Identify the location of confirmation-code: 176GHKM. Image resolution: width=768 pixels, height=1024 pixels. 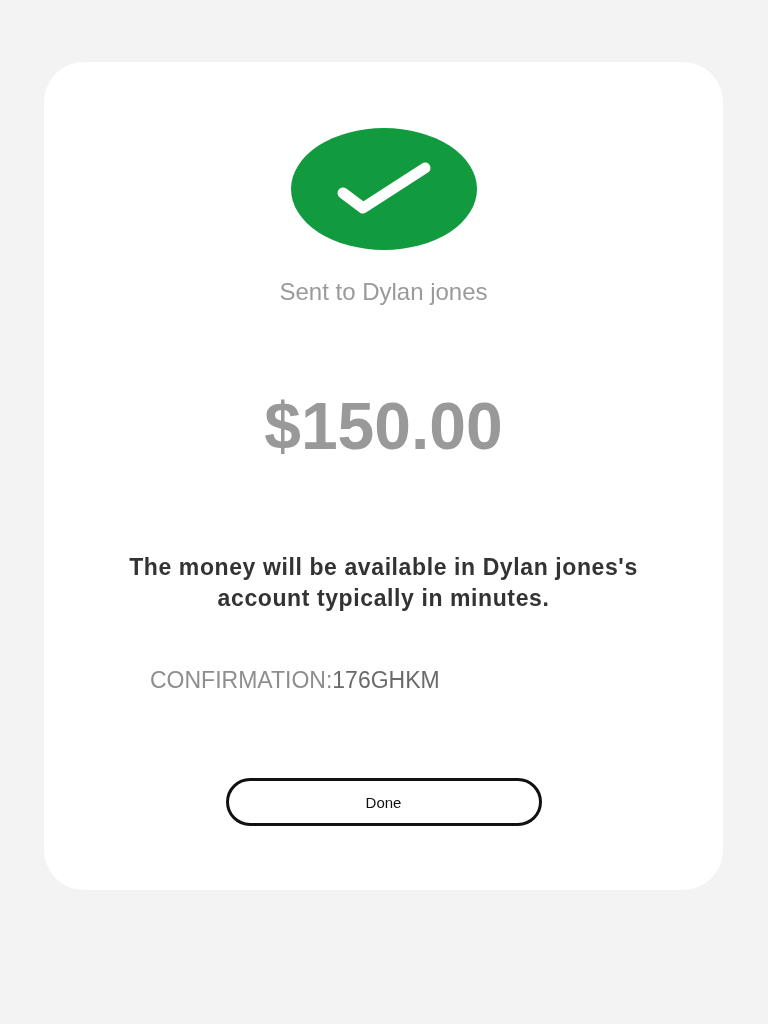
(386, 680).